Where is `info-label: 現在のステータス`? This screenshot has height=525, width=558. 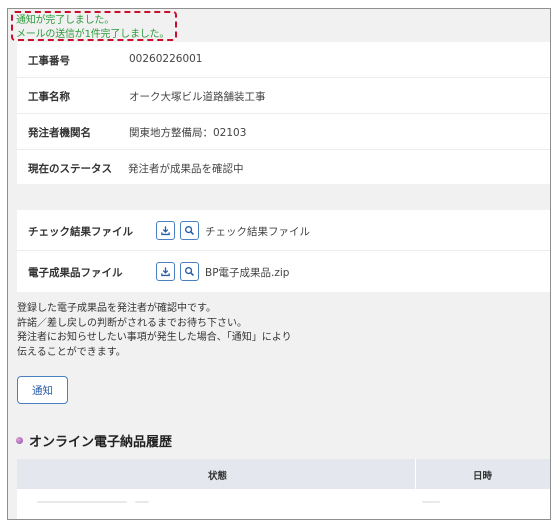 info-label: 現在のステータス is located at coordinates (70, 169).